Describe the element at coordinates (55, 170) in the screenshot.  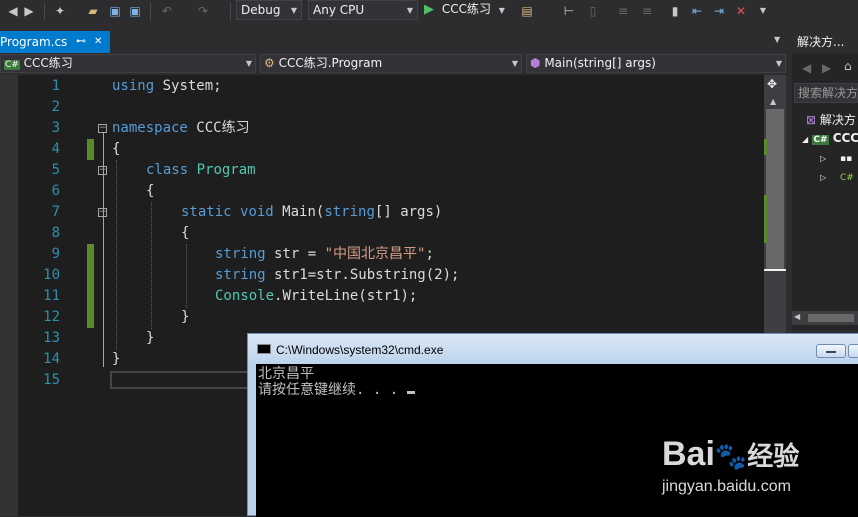
I see `line-number: 5` at that location.